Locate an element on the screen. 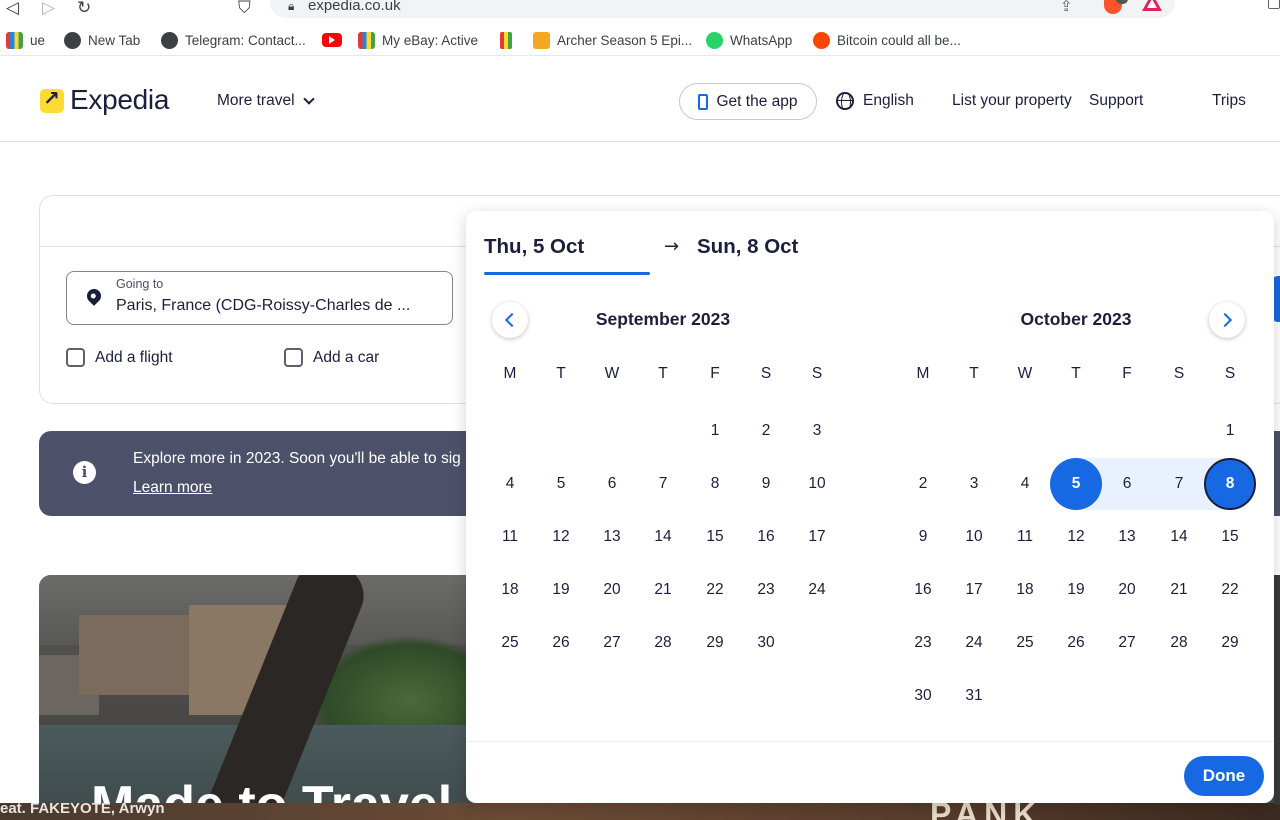 The height and width of the screenshot is (820, 1280). trips-link: Trips is located at coordinates (1229, 101).